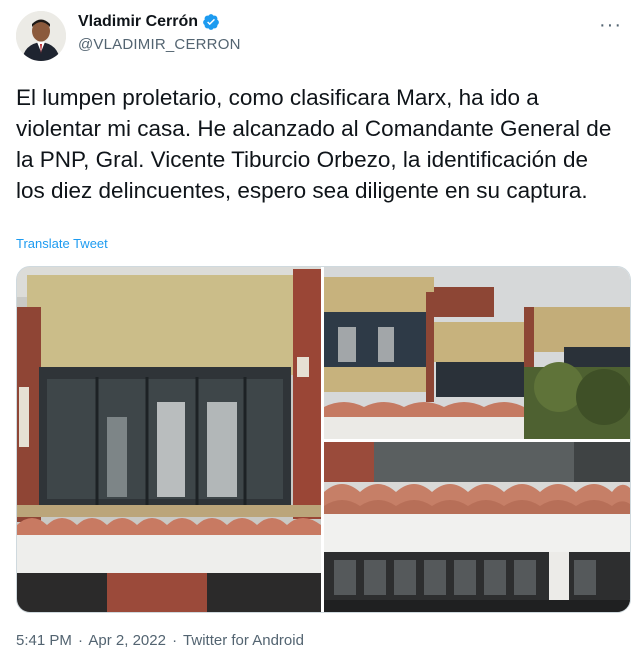 The height and width of the screenshot is (665, 640). I want to click on author-name-row: Vladimir Cerrón, so click(149, 22).